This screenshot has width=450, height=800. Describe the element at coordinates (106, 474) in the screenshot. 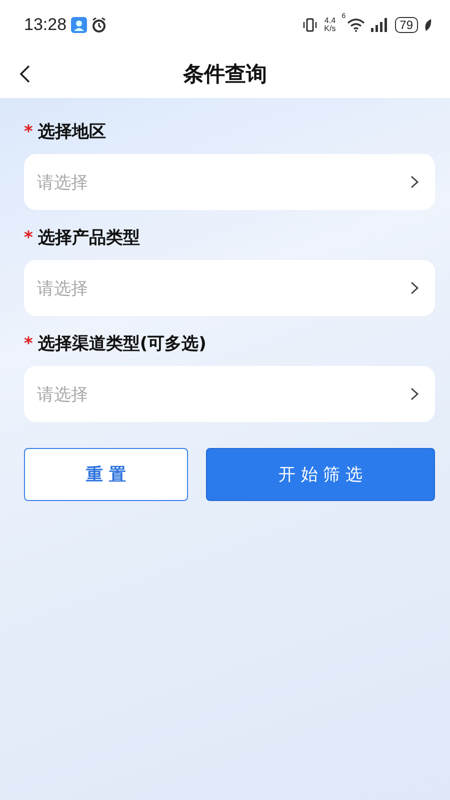

I see `reset-button: 重 置` at that location.